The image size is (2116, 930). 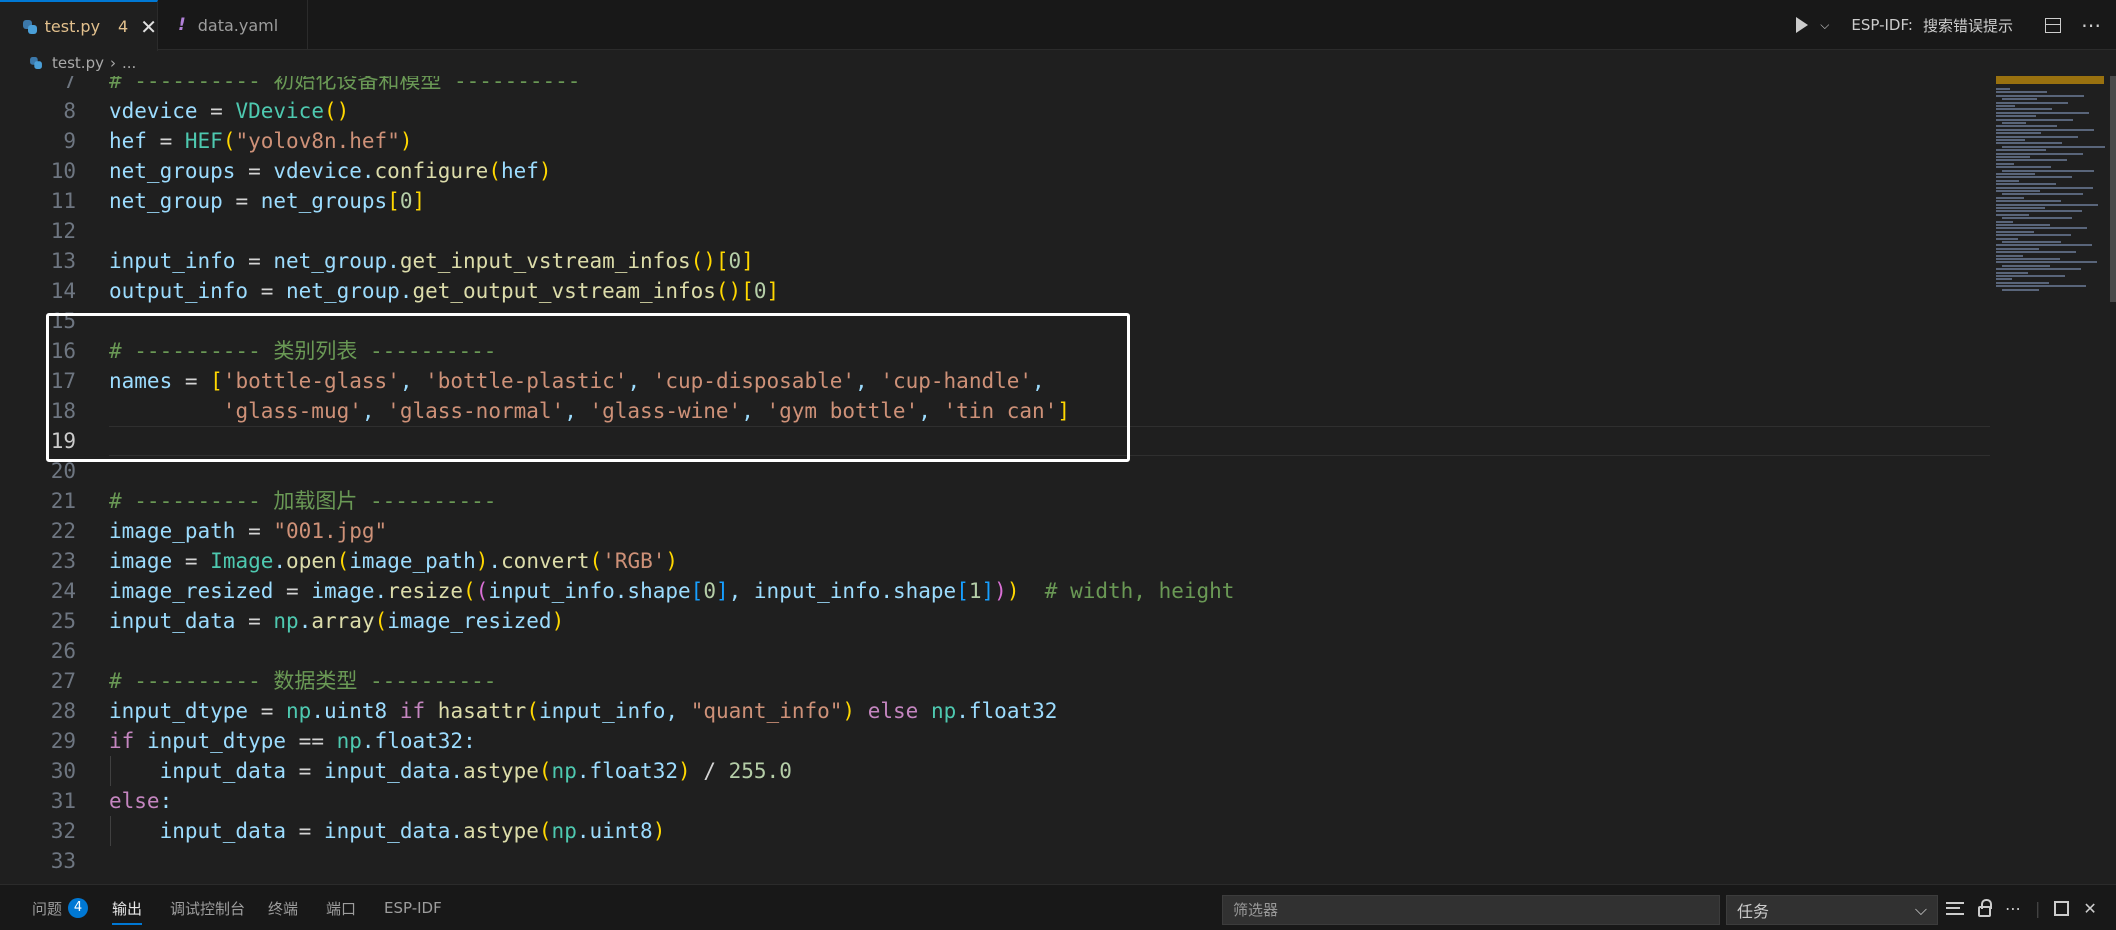 I want to click on code-line: 16 # ---------- 类别列表 ----------, so click(x=995, y=351).